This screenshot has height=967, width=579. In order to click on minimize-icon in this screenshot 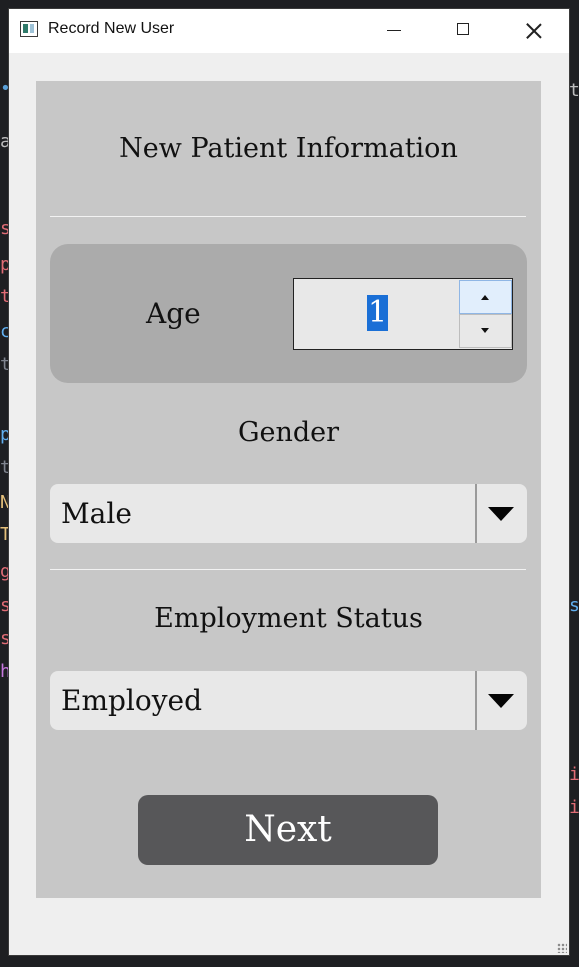, I will do `click(394, 30)`.